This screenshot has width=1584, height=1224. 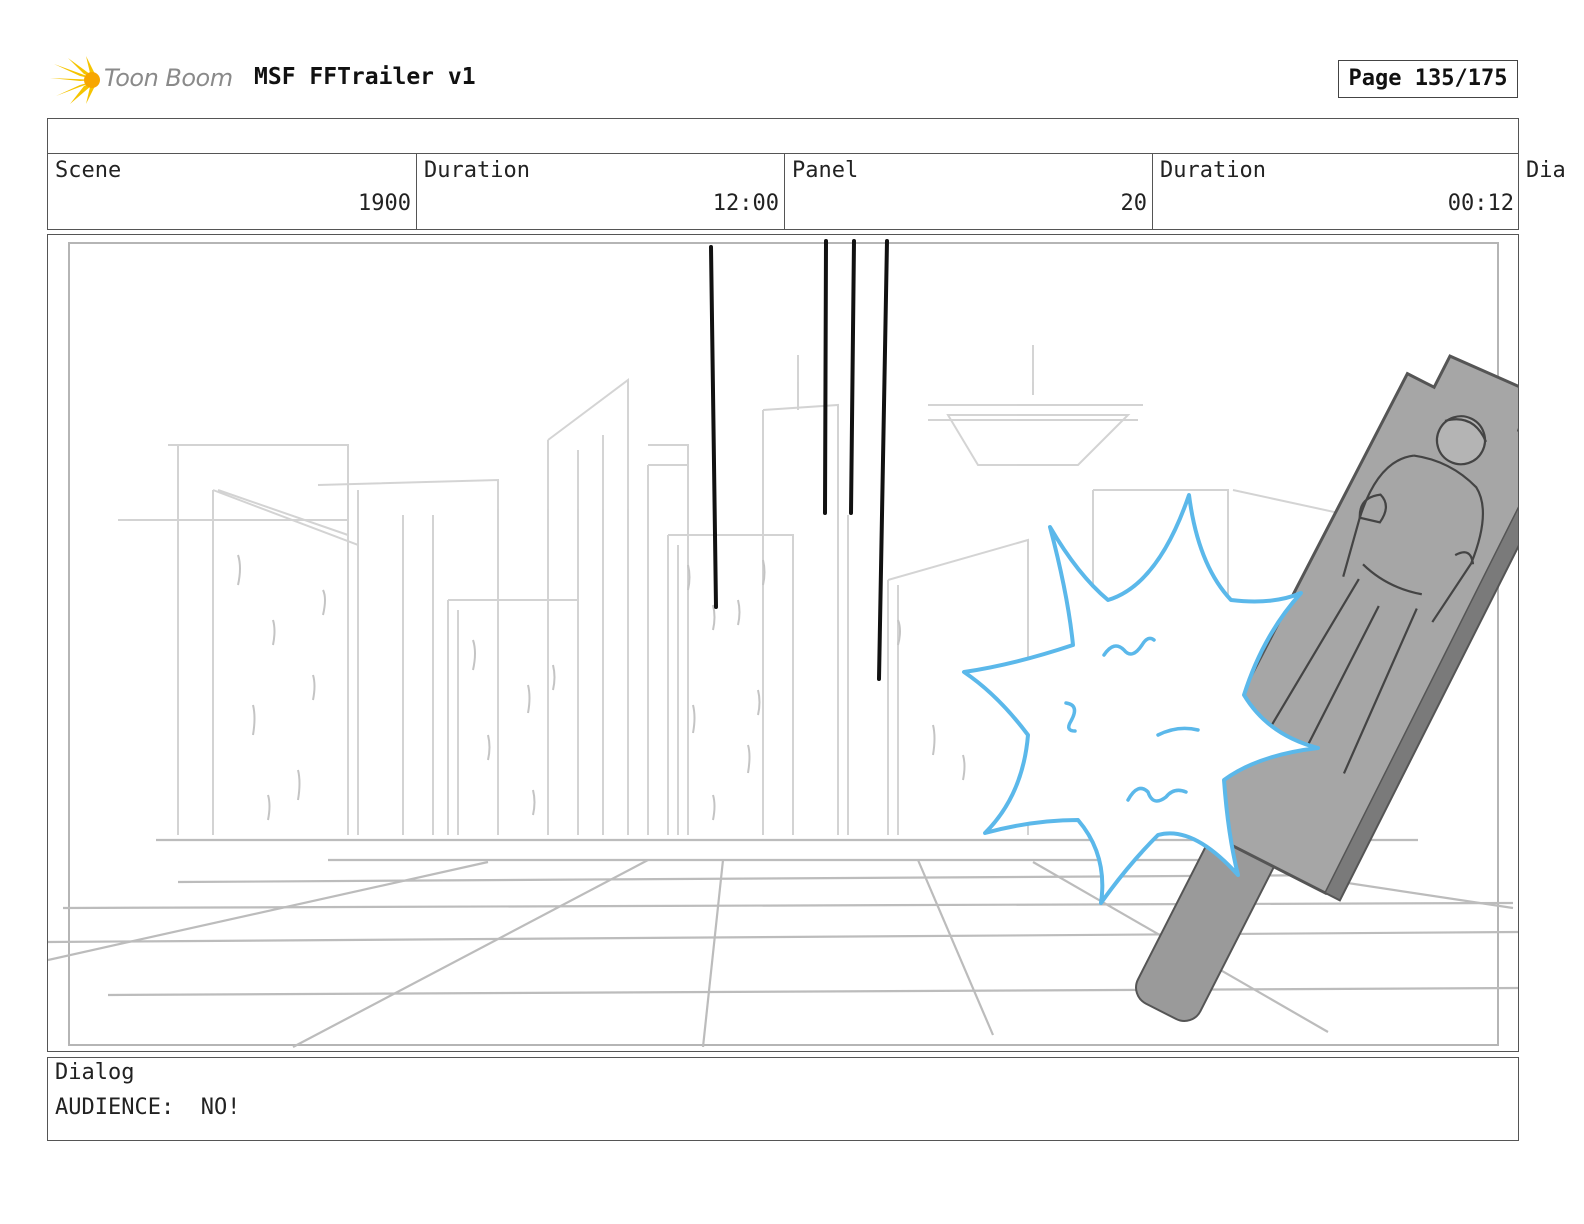 I want to click on document-title: MSF FFTrailer v1, so click(x=365, y=77).